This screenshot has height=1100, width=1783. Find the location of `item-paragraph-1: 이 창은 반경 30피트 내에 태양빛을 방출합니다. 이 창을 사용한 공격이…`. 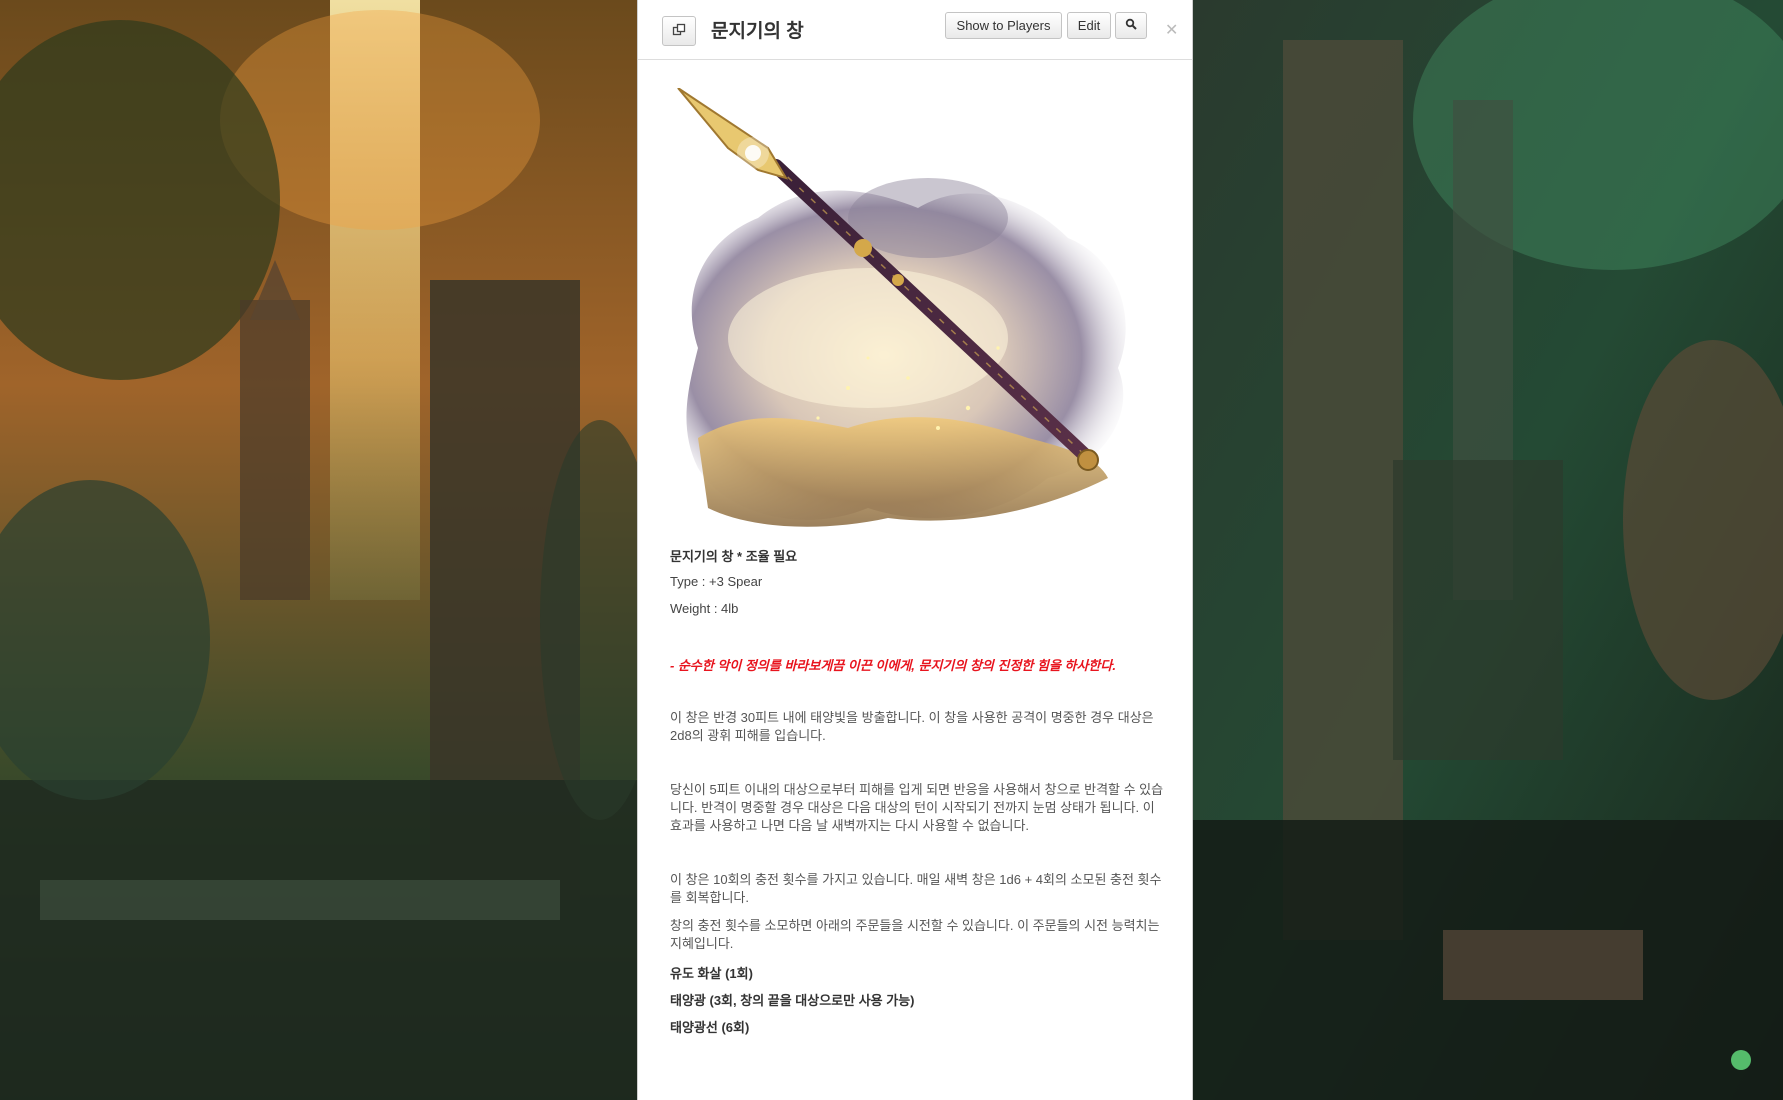

item-paragraph-1: 이 창은 반경 30피트 내에 태양빛을 방출합니다. 이 창을 사용한 공격이… is located at coordinates (912, 726).